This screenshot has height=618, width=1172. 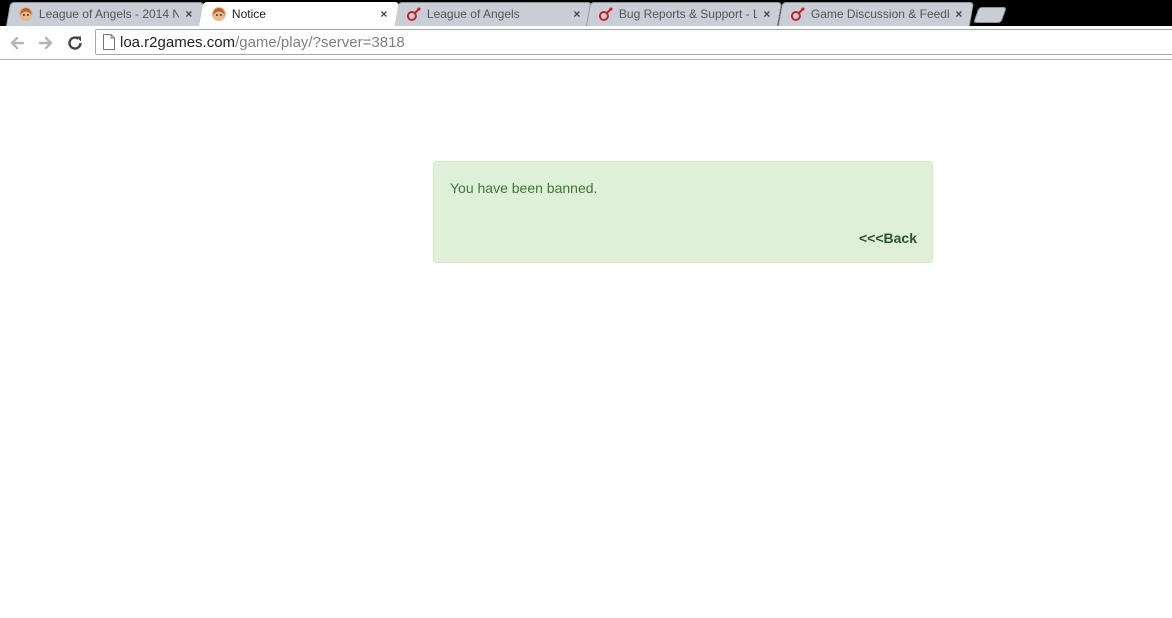 What do you see at coordinates (524, 188) in the screenshot?
I see `ban-message: You have been banned.` at bounding box center [524, 188].